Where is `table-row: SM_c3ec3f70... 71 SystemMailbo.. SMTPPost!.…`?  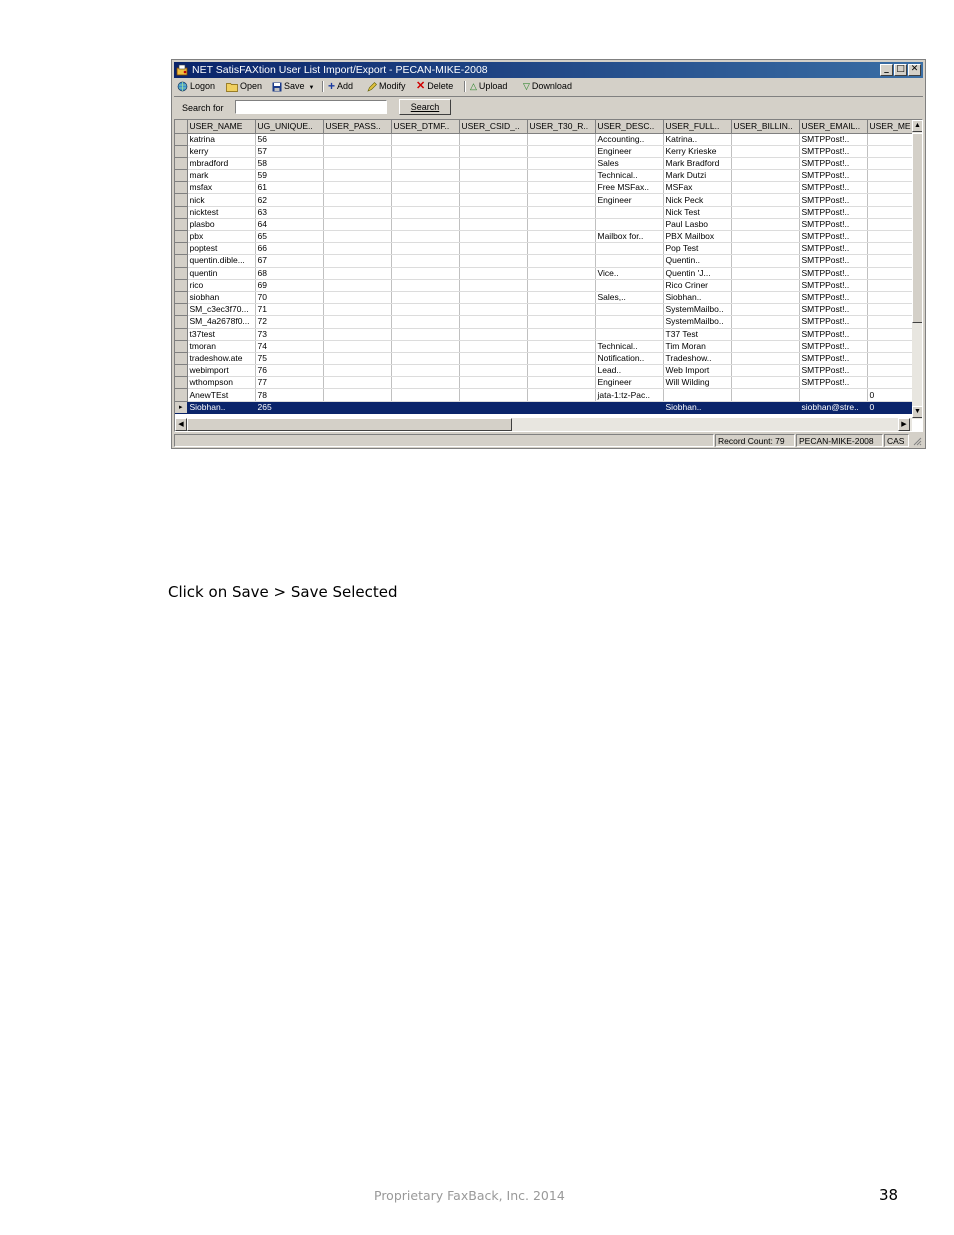
table-row: SM_c3ec3f70... 71 SystemMailbo.. SMTPPost!.… is located at coordinates (545, 310).